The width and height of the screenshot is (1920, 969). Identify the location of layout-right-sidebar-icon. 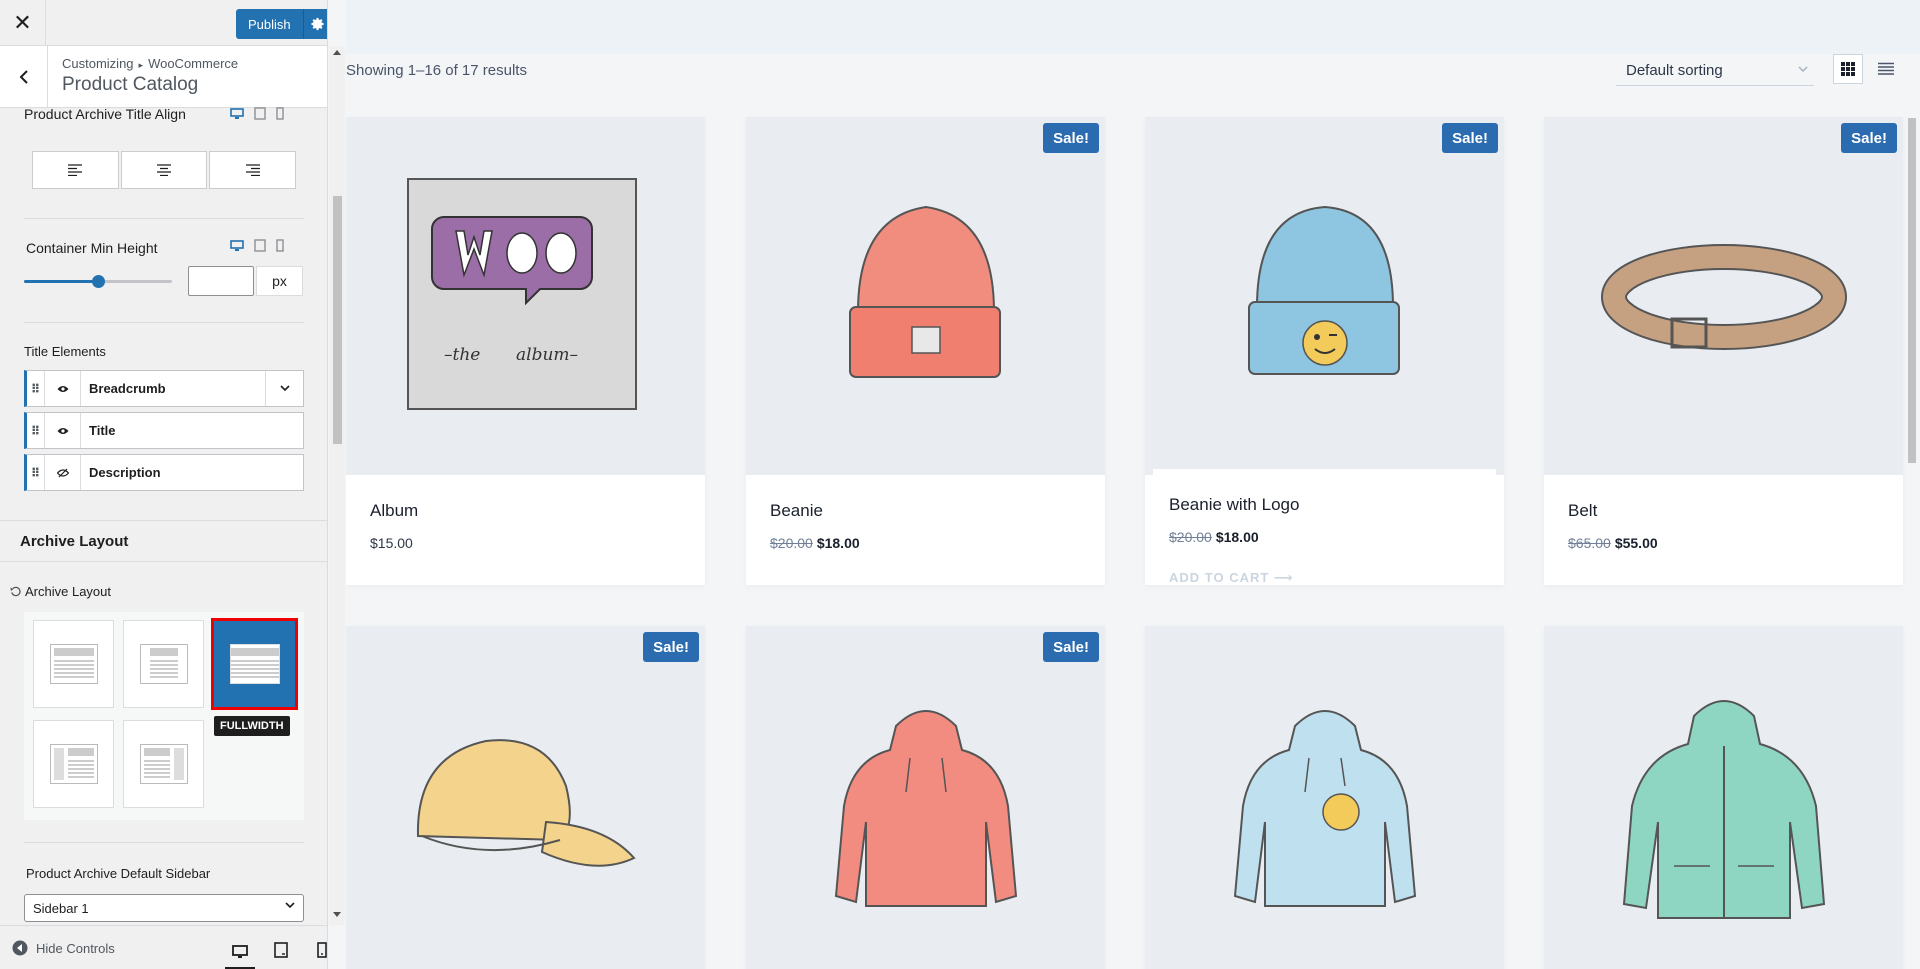
(163, 764).